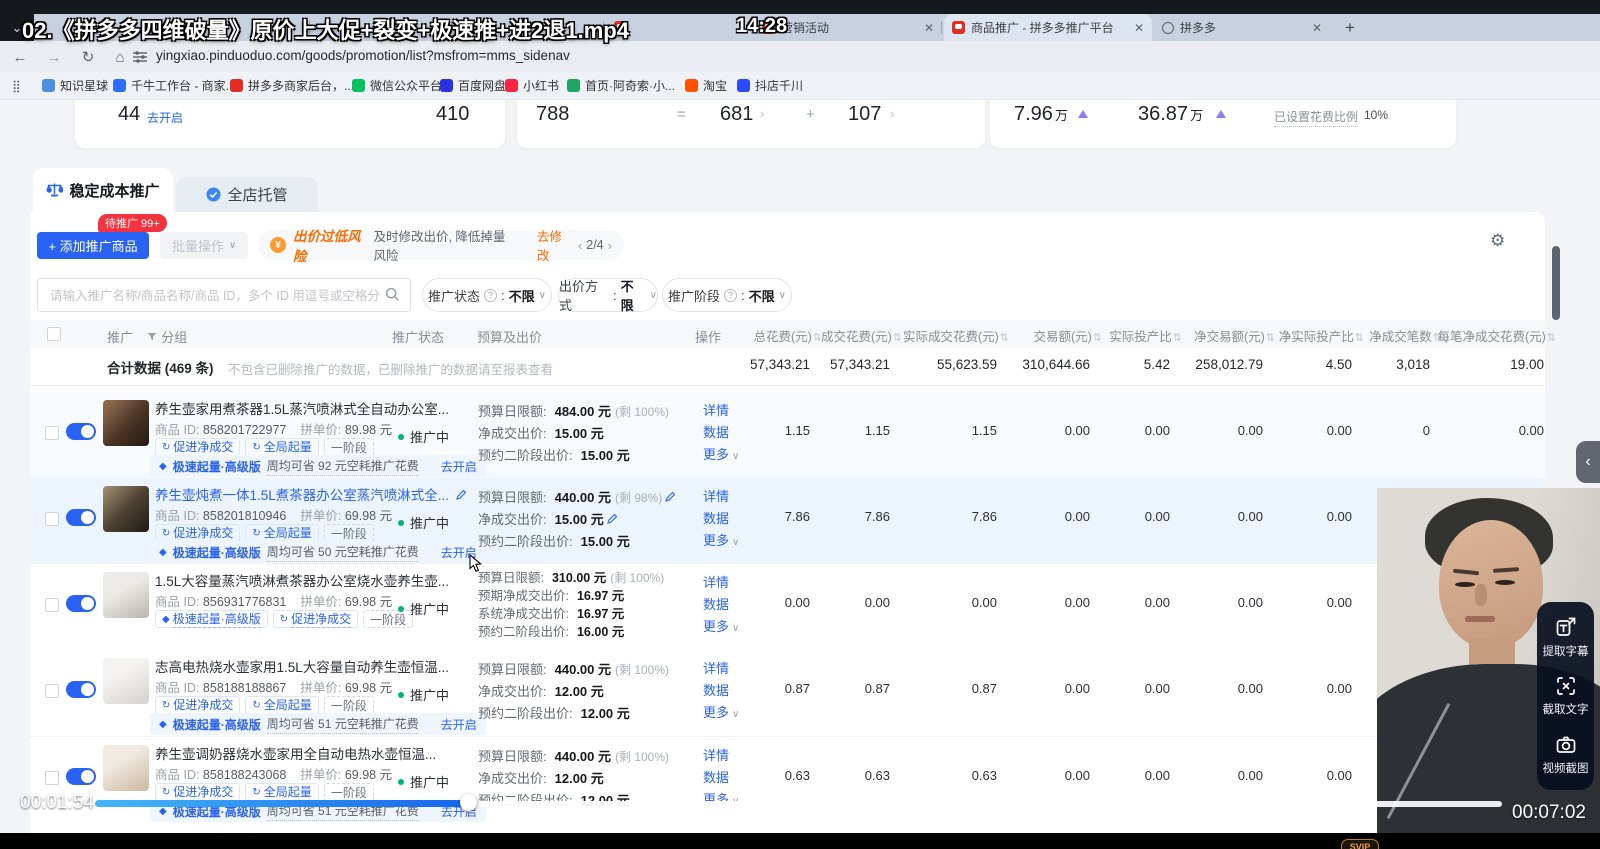  I want to click on back-icon: ←, so click(20, 57).